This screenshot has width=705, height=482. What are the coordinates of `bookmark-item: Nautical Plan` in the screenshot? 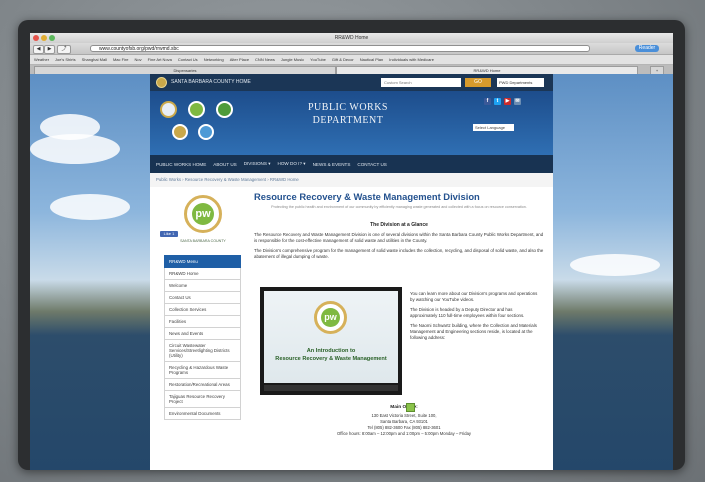 It's located at (372, 59).